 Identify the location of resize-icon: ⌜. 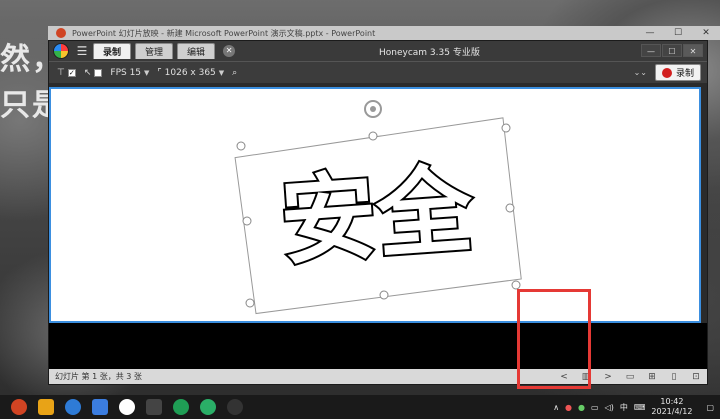
(159, 72).